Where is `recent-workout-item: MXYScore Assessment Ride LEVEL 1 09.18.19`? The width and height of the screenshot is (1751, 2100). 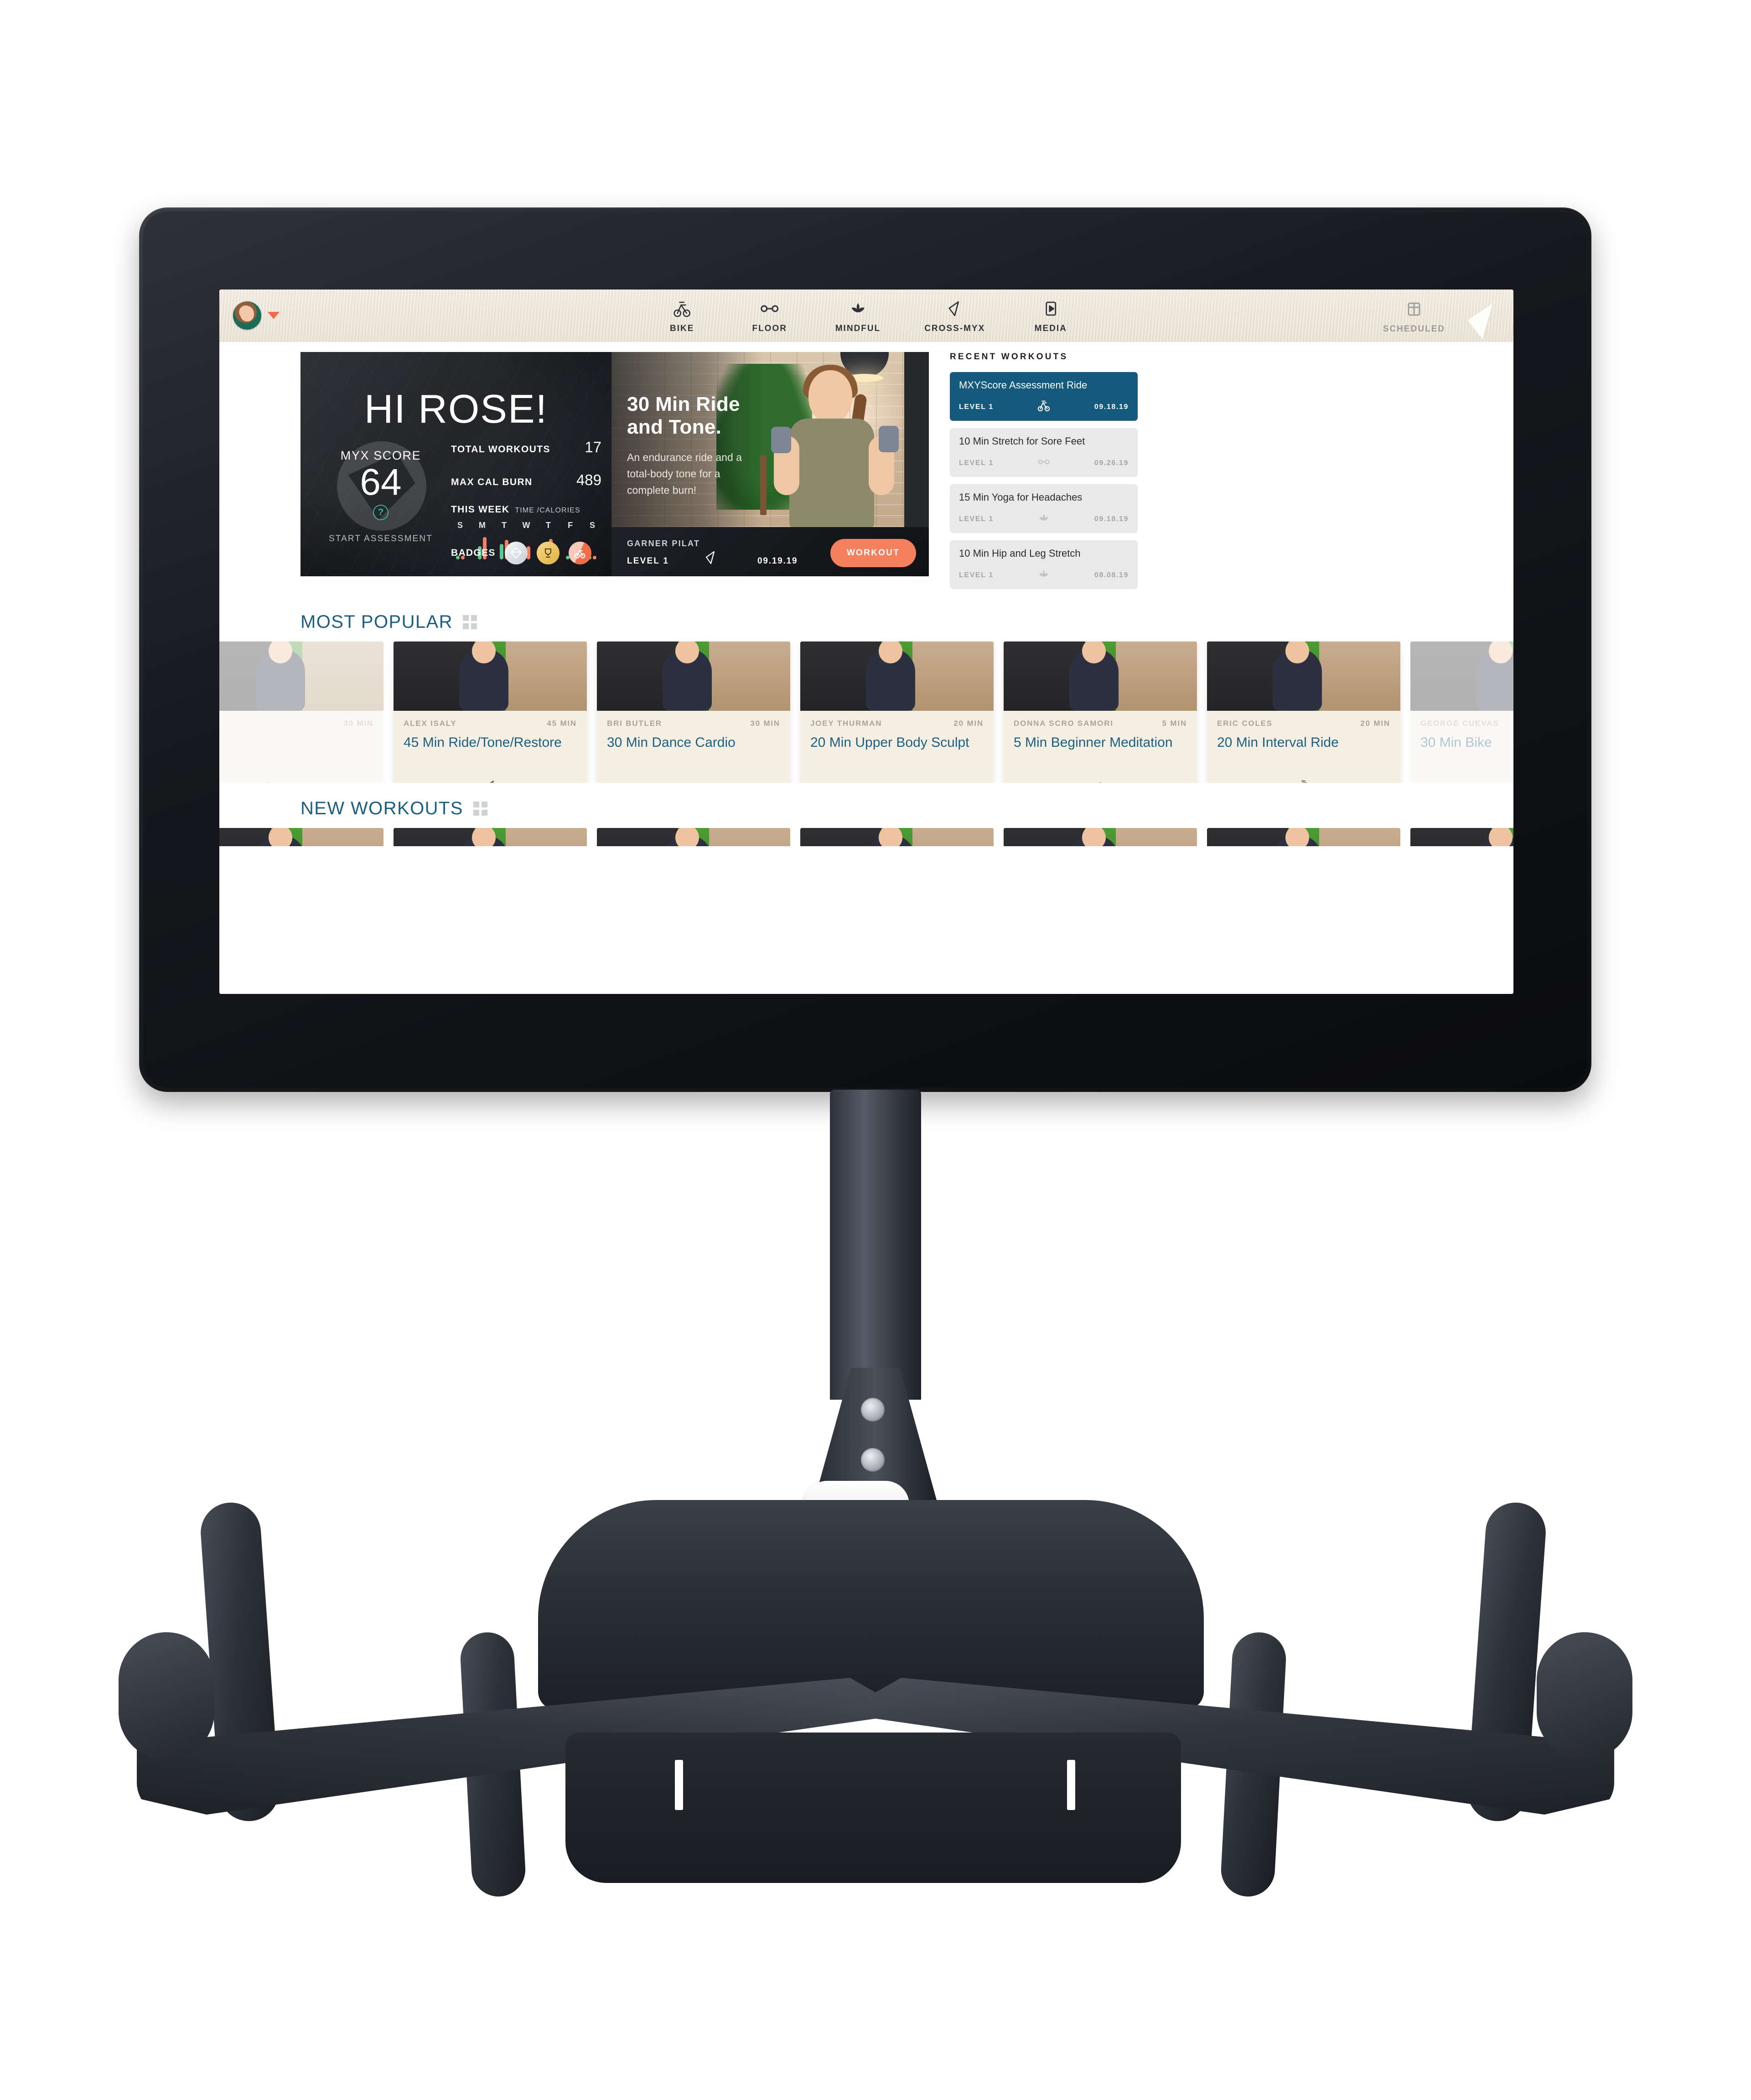 recent-workout-item: MXYScore Assessment Ride LEVEL 1 09.18.19 is located at coordinates (1044, 396).